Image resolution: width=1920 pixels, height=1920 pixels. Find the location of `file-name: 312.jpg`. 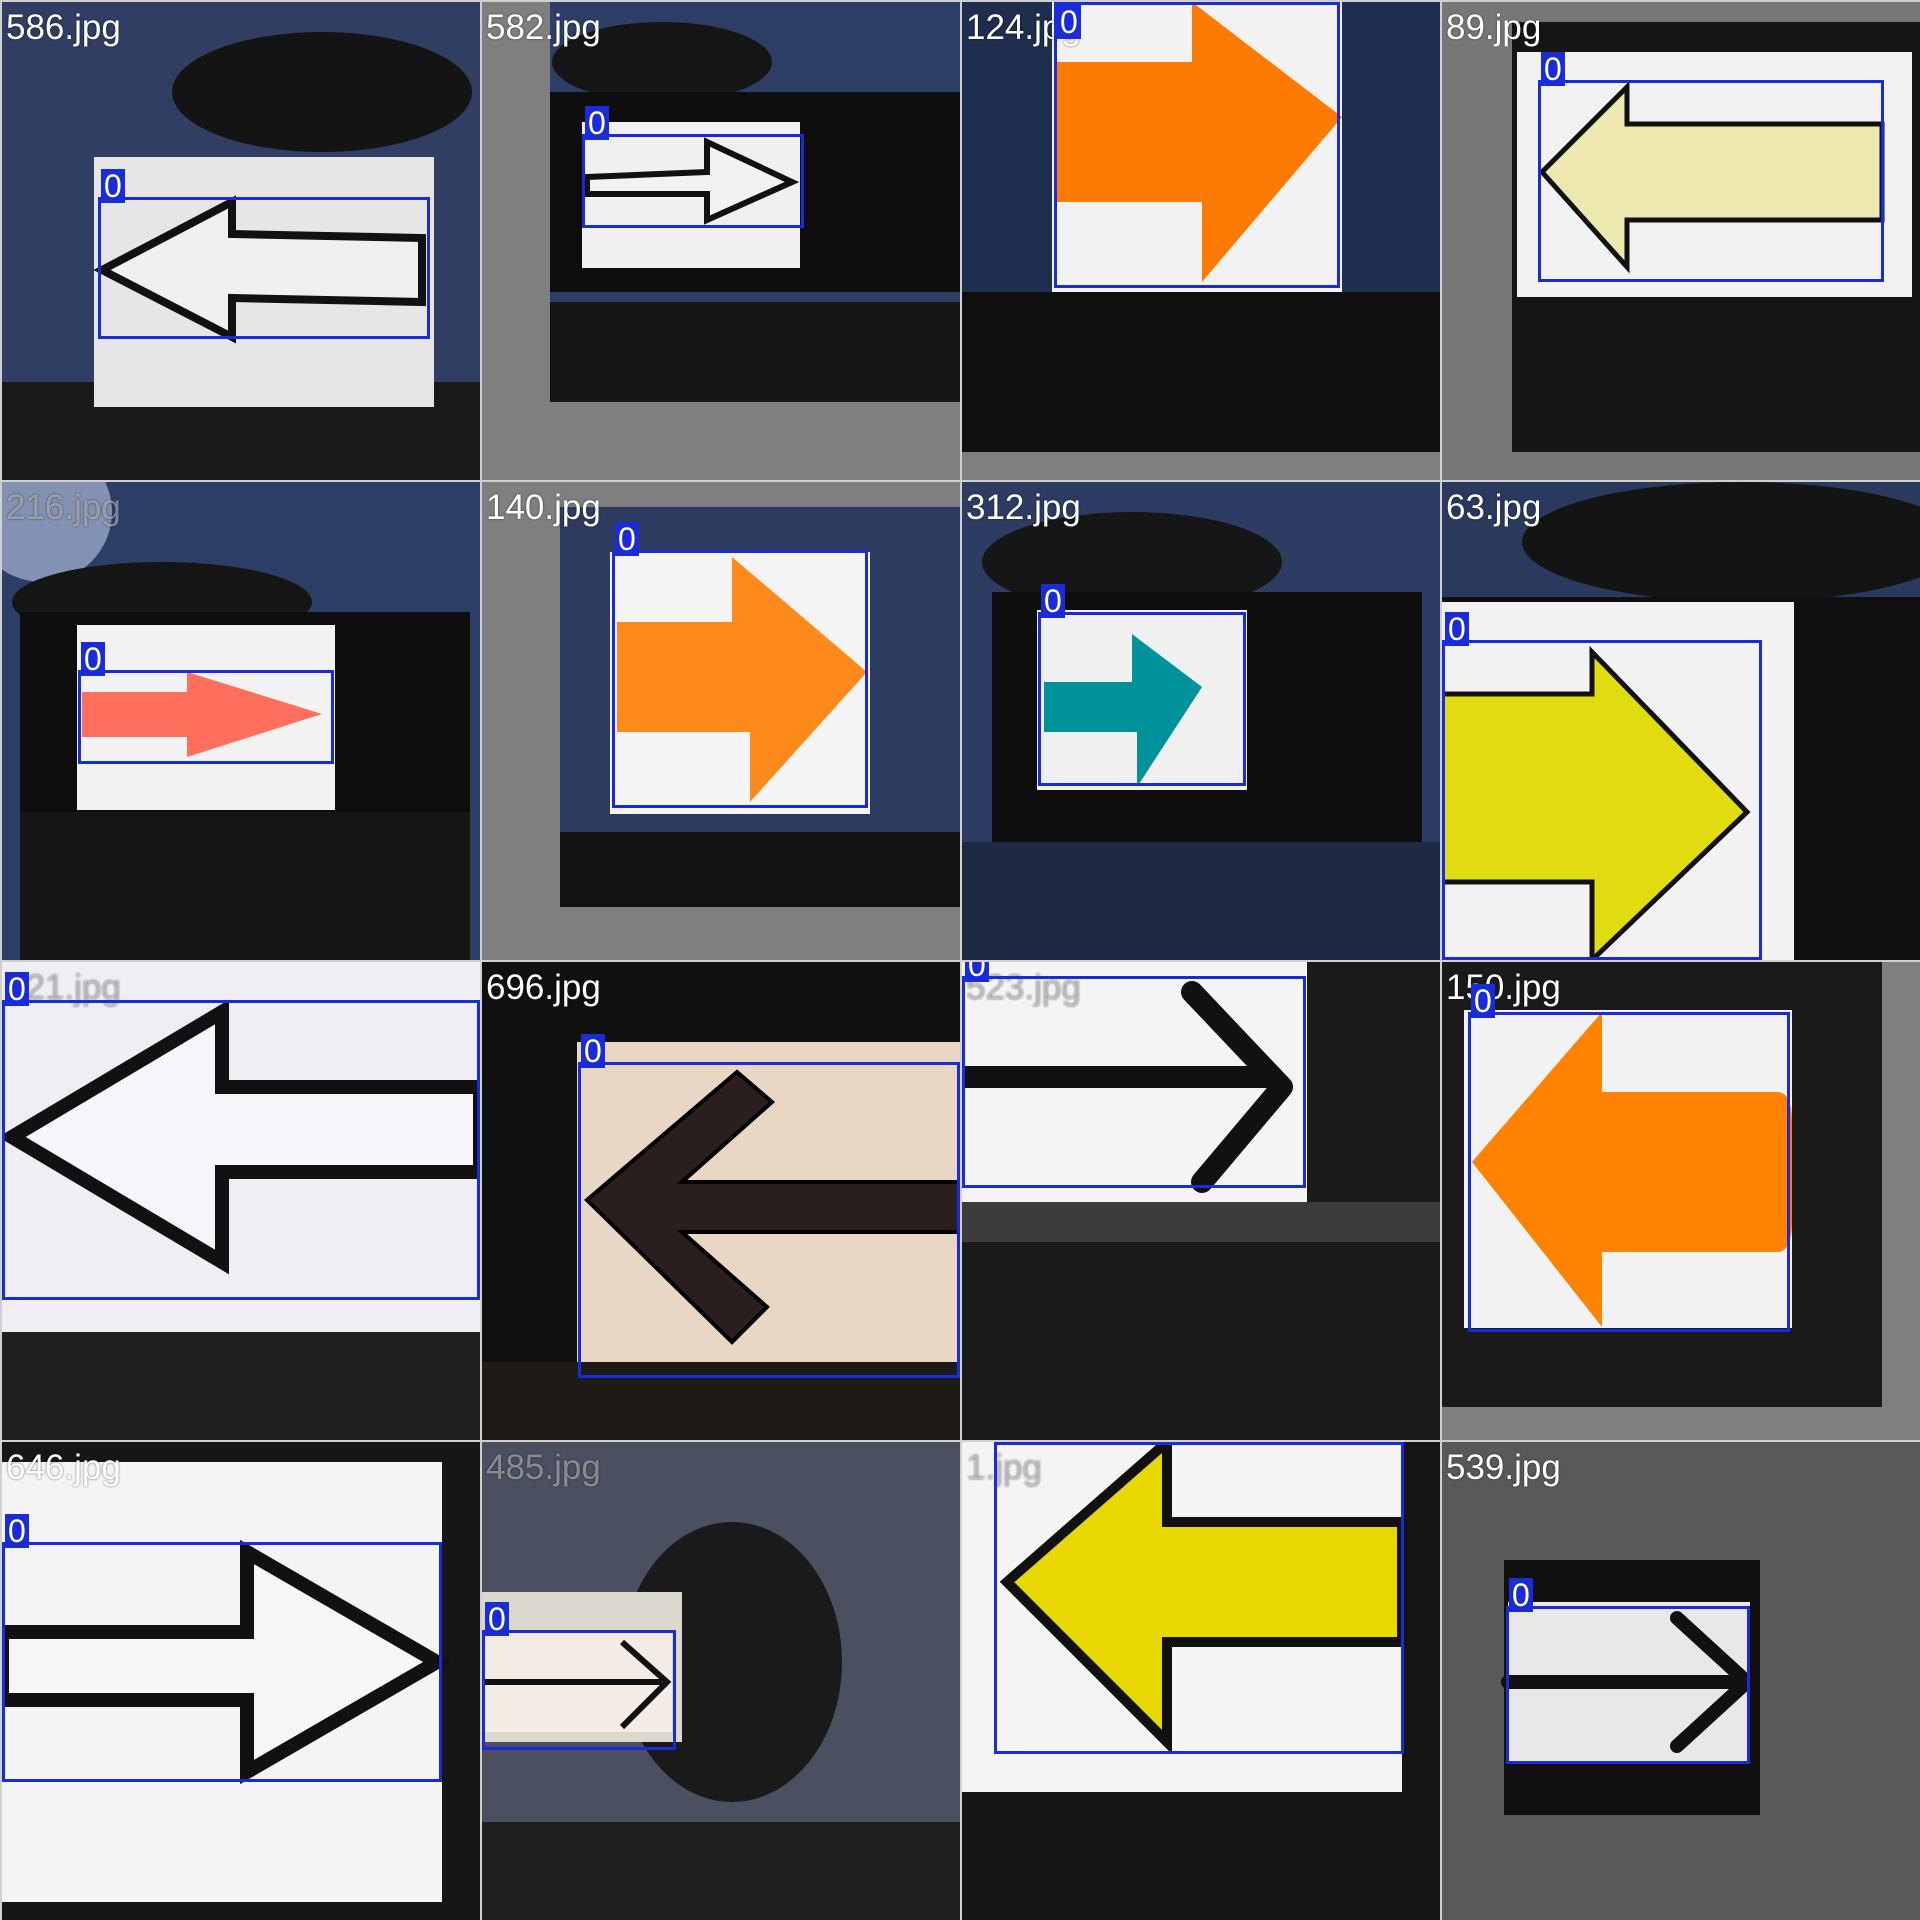

file-name: 312.jpg is located at coordinates (1023, 507).